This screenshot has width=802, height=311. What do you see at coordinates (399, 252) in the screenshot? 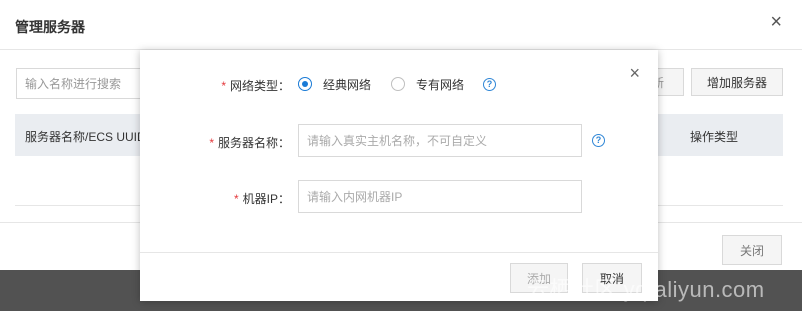
I see `modal-footer-divider` at bounding box center [399, 252].